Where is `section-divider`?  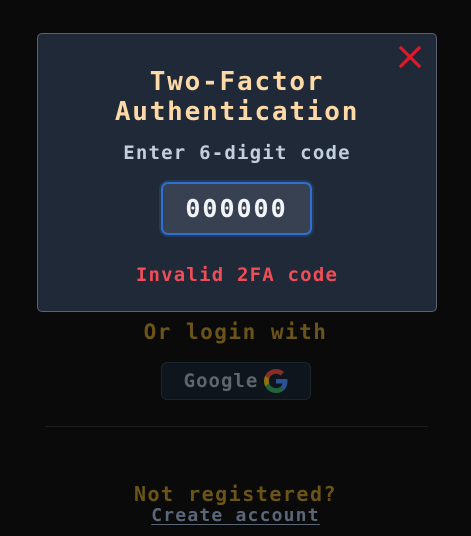
section-divider is located at coordinates (236, 426).